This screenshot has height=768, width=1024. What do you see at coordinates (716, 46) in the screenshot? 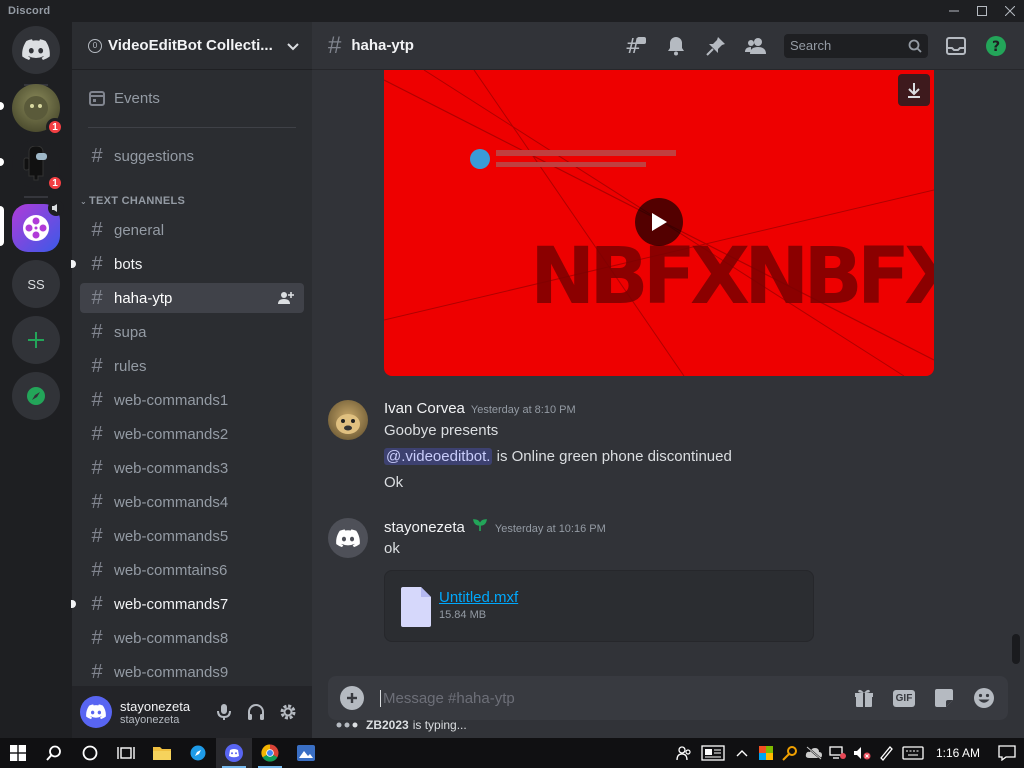
I see `pinned-button` at bounding box center [716, 46].